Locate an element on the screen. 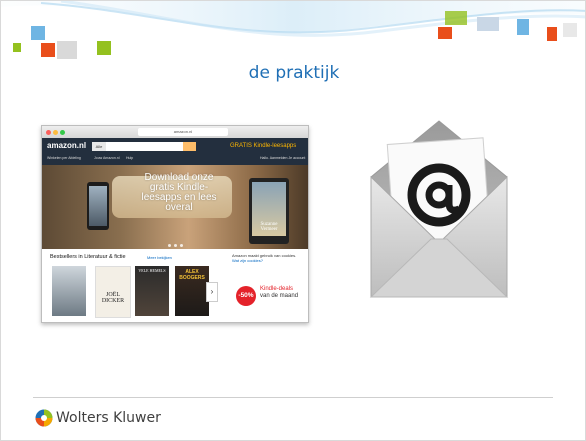 The width and height of the screenshot is (586, 441). amazon-search-box is located at coordinates (142, 146).